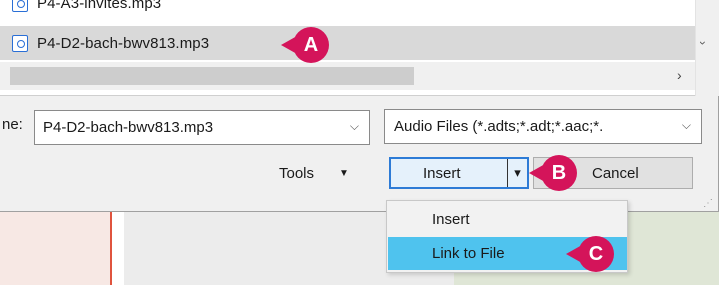 The image size is (719, 285). I want to click on background-divider, so click(118, 248).